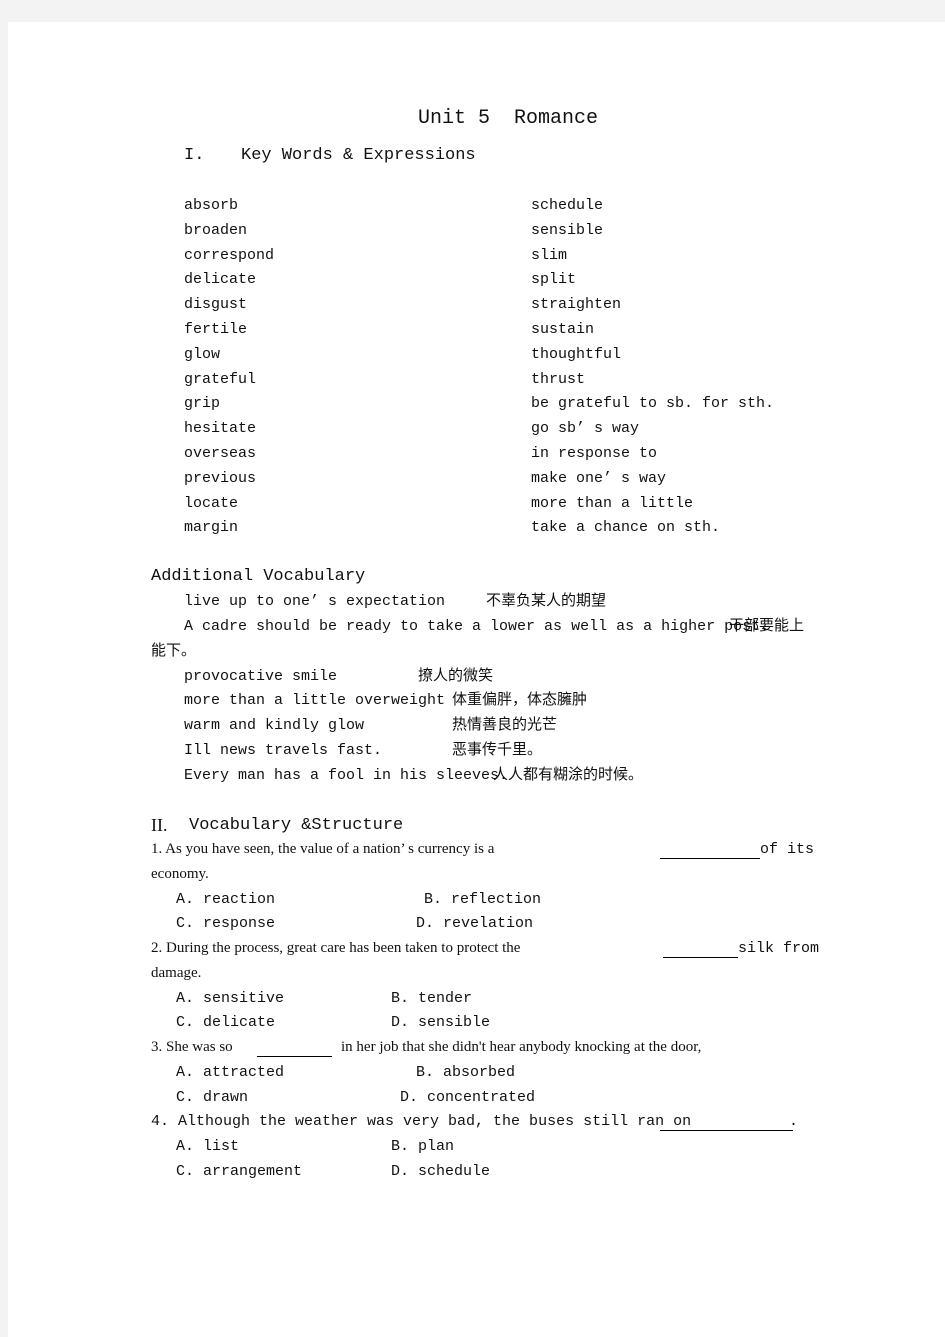  I want to click on question-1-option-a: A. reaction, so click(225, 899).